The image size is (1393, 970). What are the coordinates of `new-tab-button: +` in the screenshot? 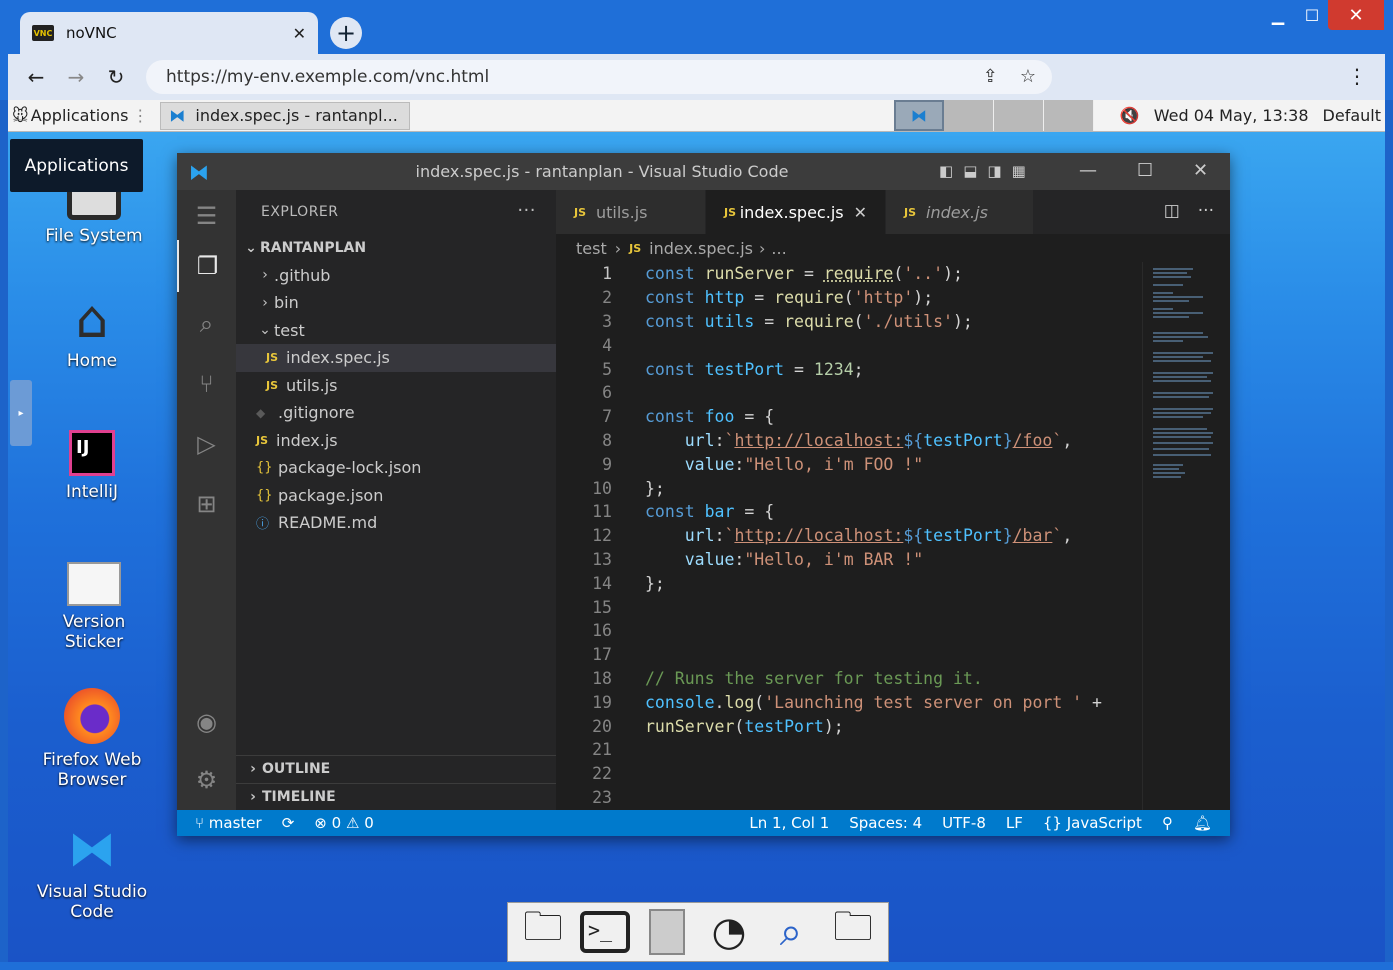 It's located at (346, 33).